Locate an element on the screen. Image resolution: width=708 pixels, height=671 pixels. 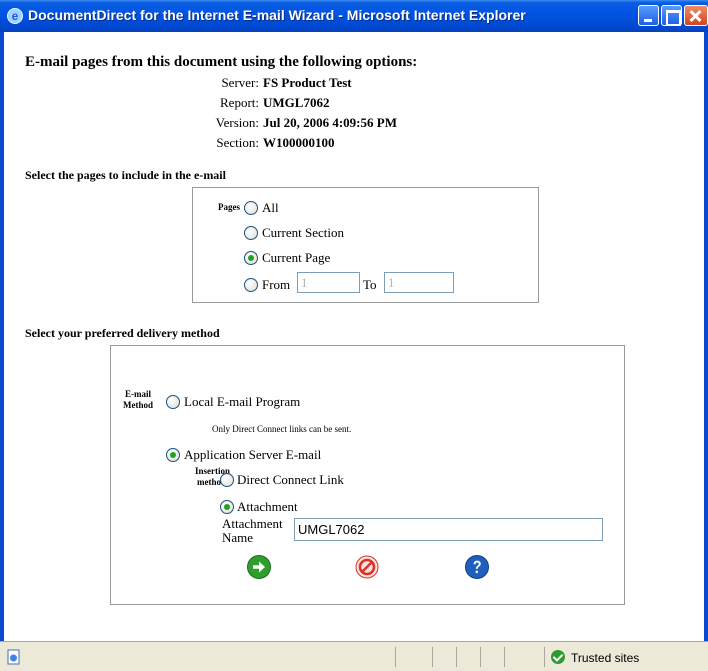
local-email-note: Only Direct Connect links can be sent. is located at coordinates (282, 429).